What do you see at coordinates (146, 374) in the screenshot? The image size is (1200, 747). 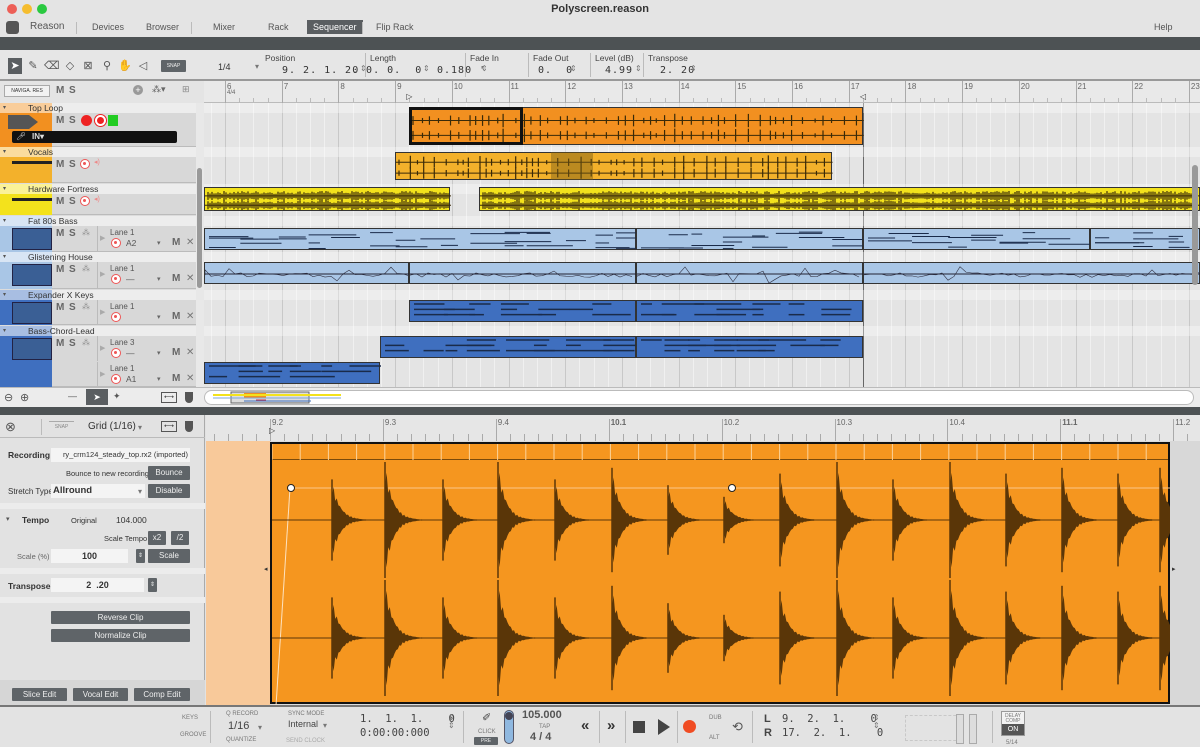 I see `note-lane: ▶ Lane 1 A1 ▾ M ✕` at bounding box center [146, 374].